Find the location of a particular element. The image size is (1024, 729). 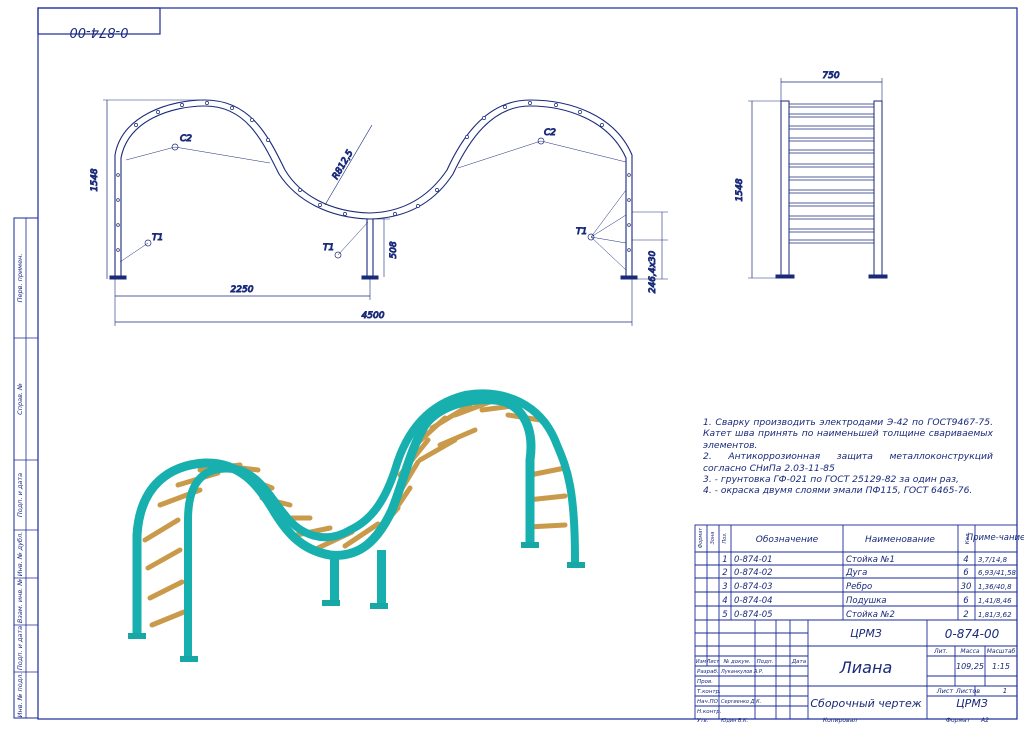

spec-row-designation: 0-874-01 is located at coordinates (753, 560).